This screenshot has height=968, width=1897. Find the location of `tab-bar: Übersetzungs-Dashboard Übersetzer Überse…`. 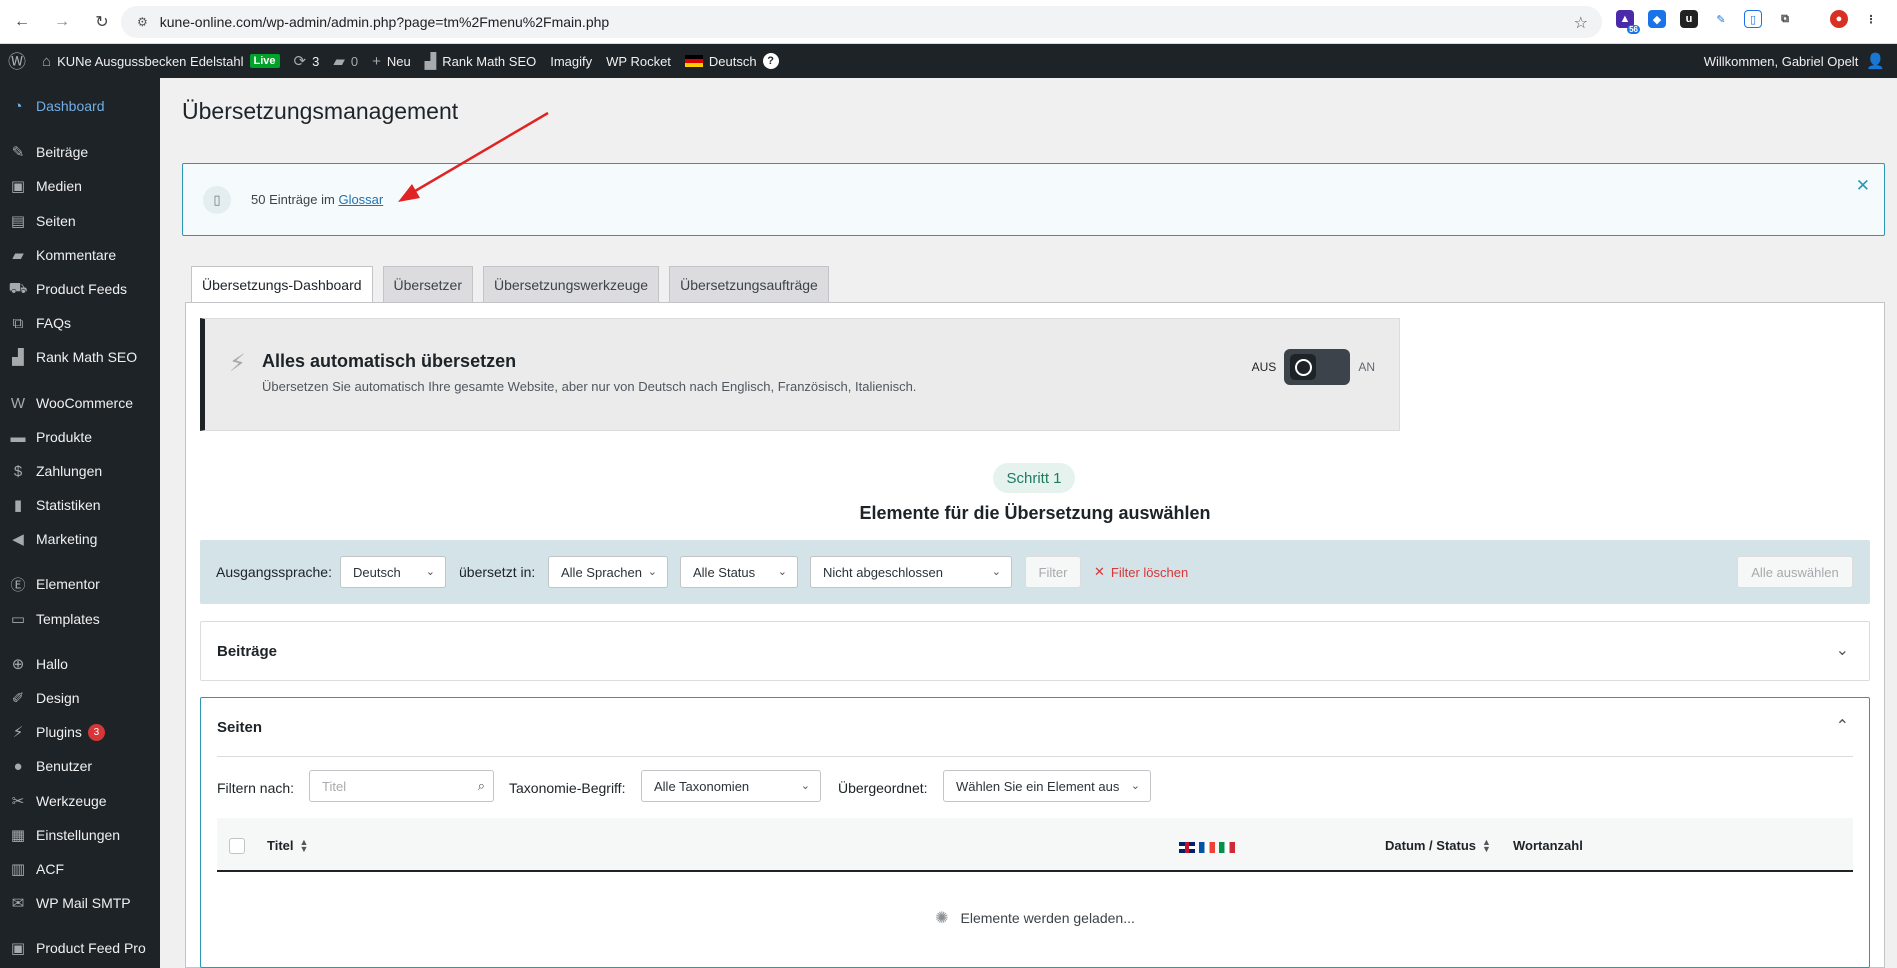

tab-bar: Übersetzungs-Dashboard Übersetzer Überse… is located at coordinates (510, 284).